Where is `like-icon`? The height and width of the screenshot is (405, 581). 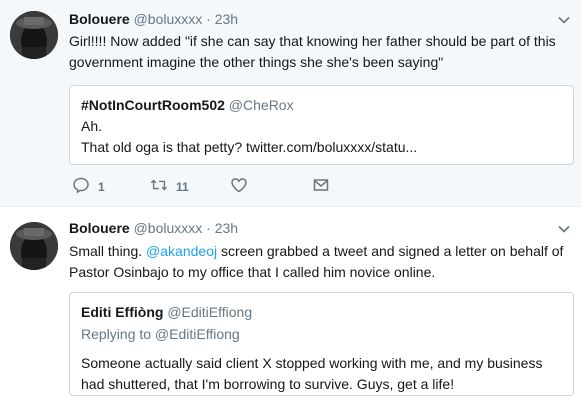
like-icon is located at coordinates (239, 186).